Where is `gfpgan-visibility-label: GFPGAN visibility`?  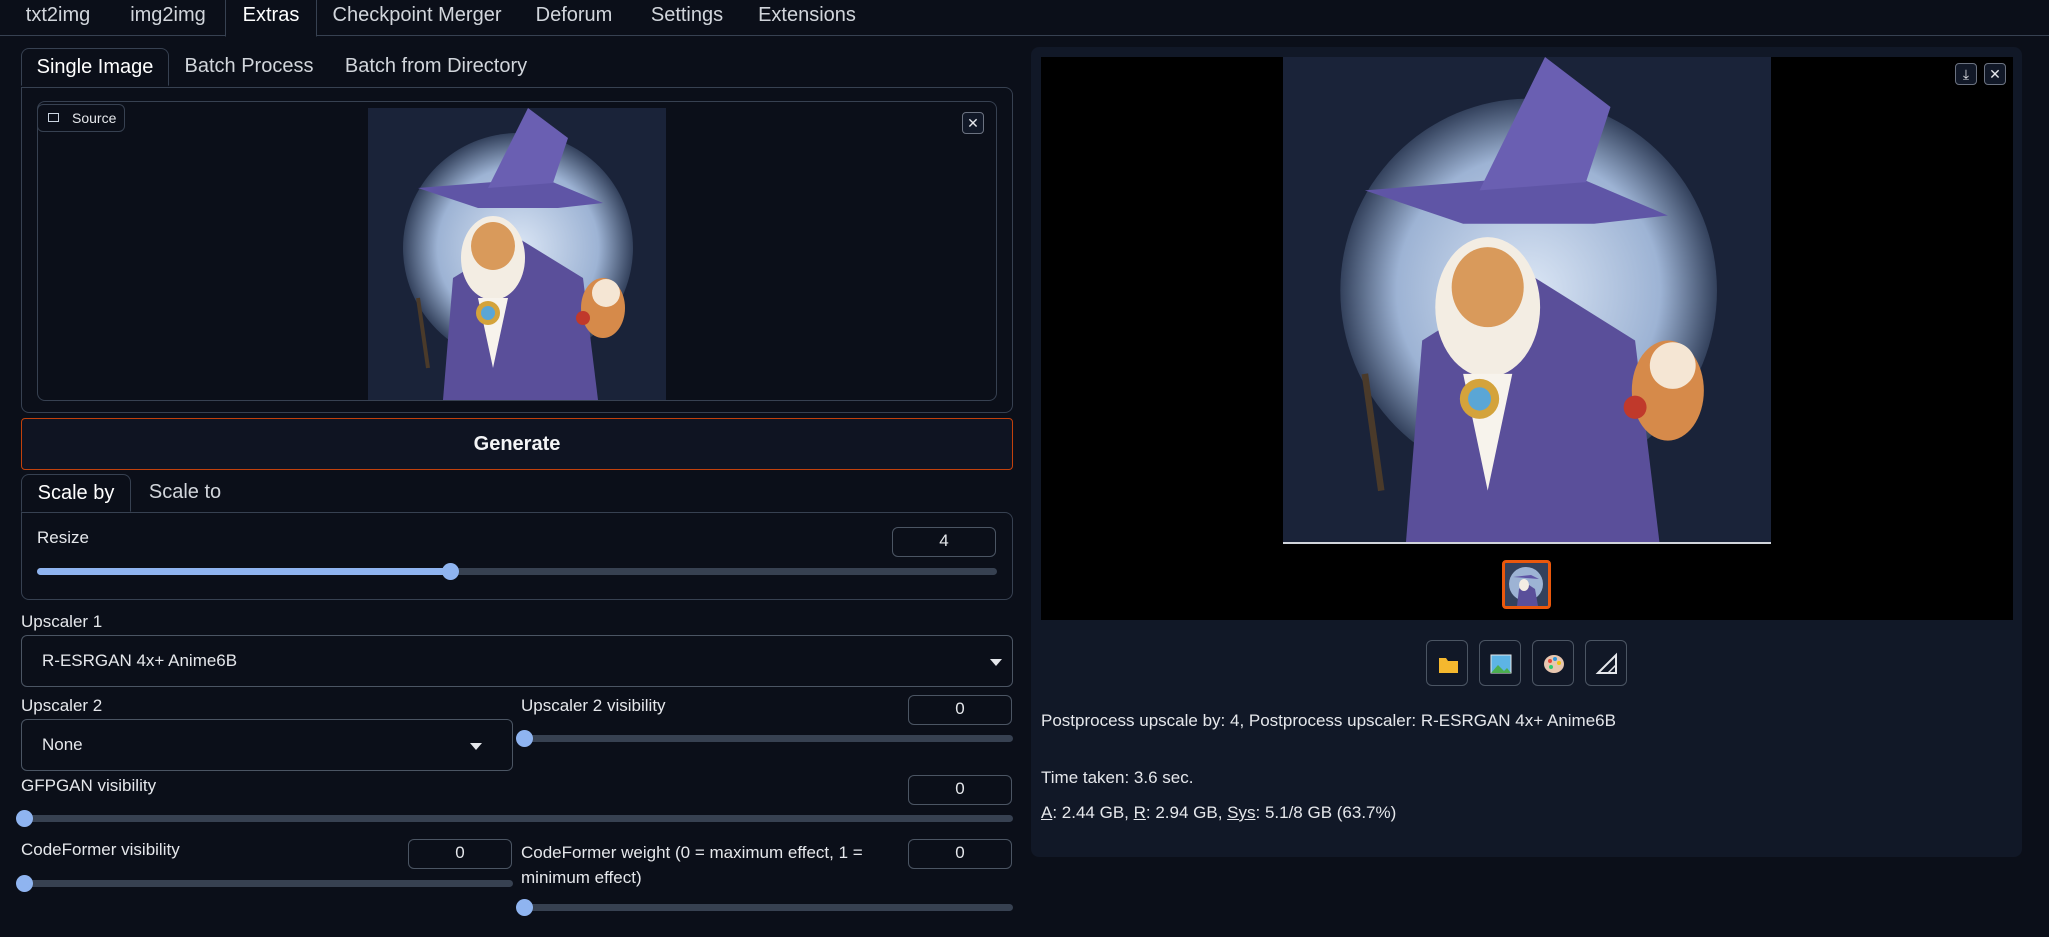
gfpgan-visibility-label: GFPGAN visibility is located at coordinates (89, 785).